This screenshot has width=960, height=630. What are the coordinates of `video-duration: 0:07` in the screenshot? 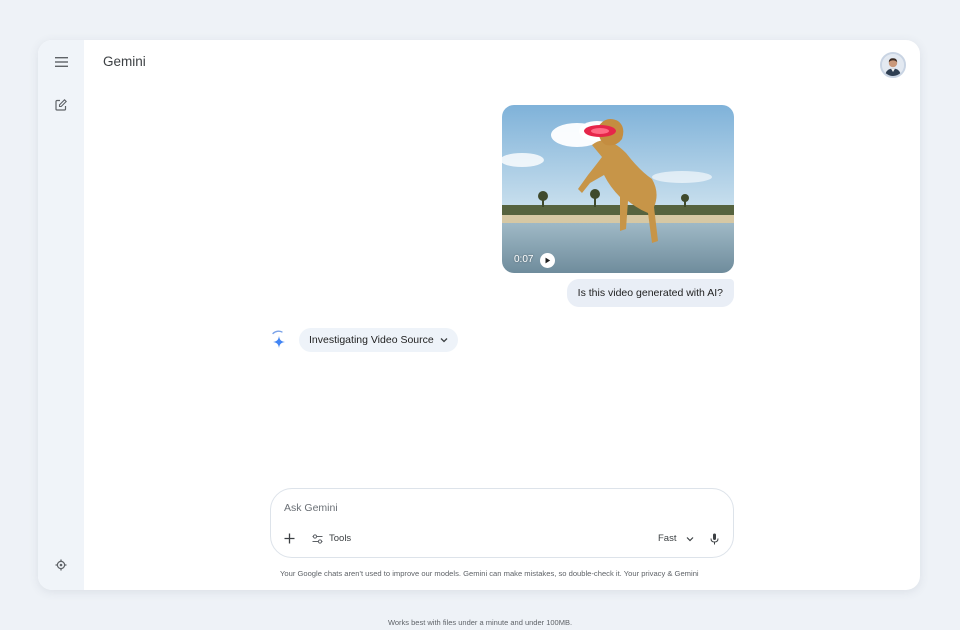 It's located at (524, 259).